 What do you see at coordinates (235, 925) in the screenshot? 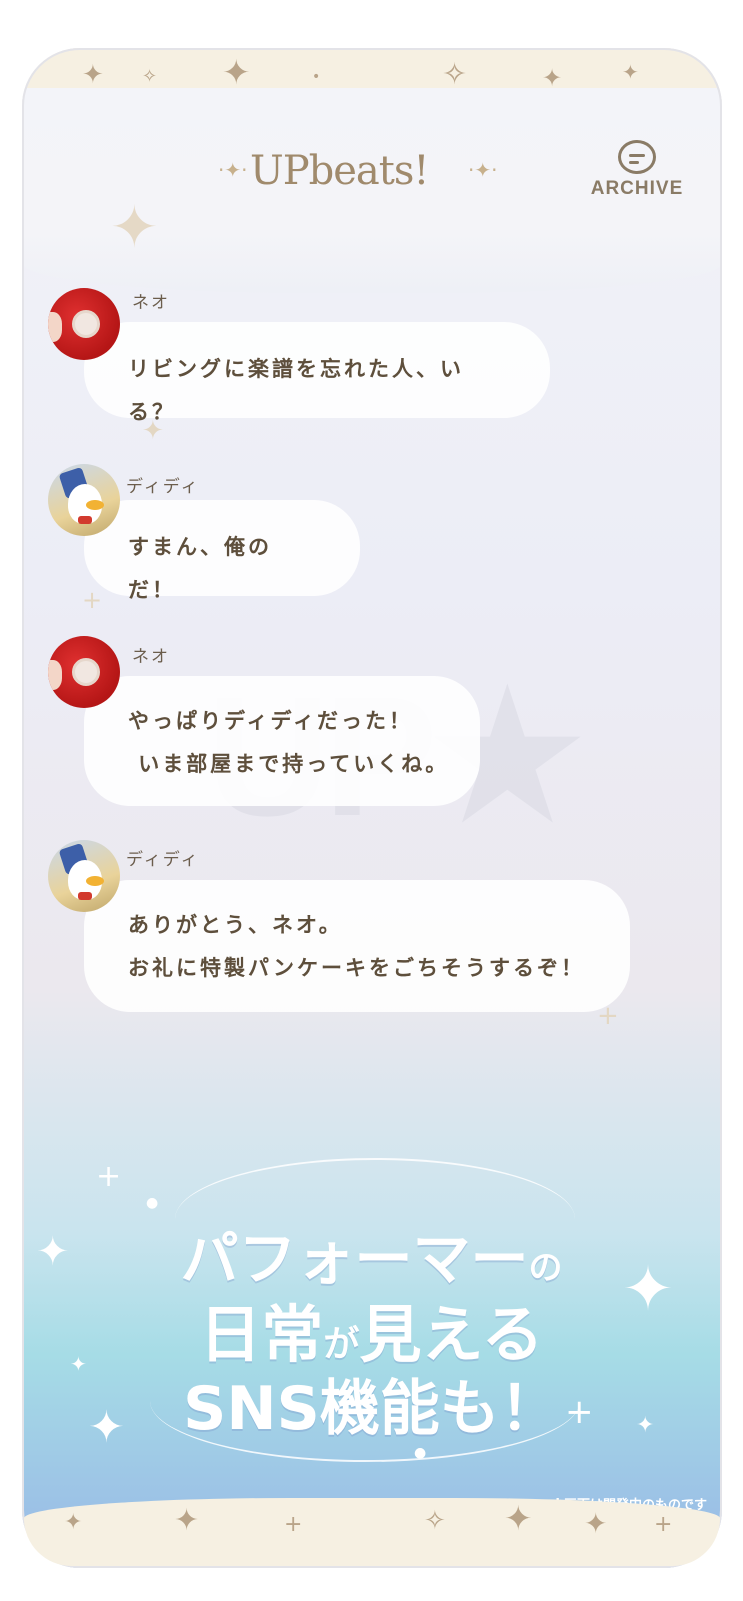
I see `message-text: ありがとう、ネオ。` at bounding box center [235, 925].